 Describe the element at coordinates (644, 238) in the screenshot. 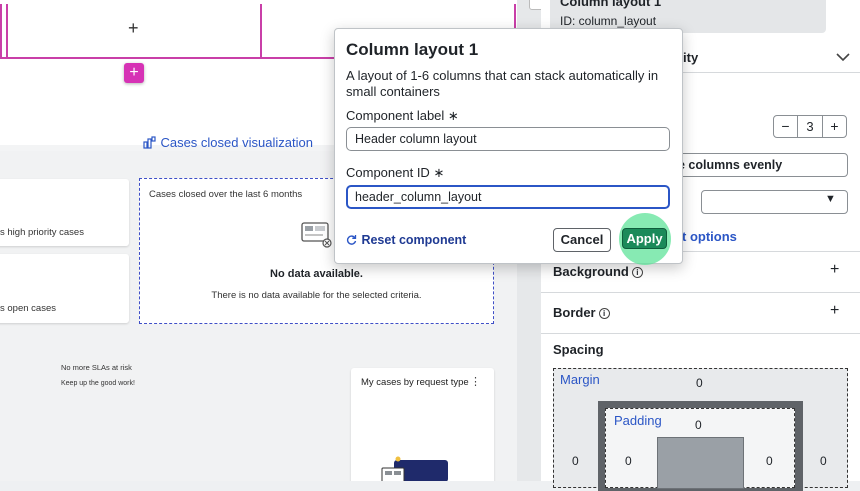

I see `apply-button: Apply` at that location.